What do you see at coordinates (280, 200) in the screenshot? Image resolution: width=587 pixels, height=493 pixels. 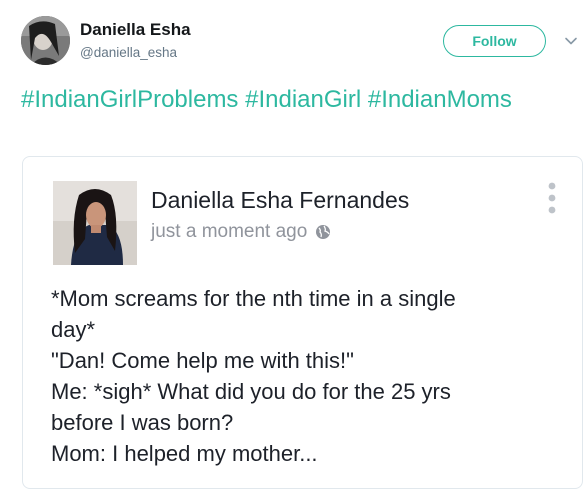 I see `post-author-name: Daniella Esha Fernandes` at bounding box center [280, 200].